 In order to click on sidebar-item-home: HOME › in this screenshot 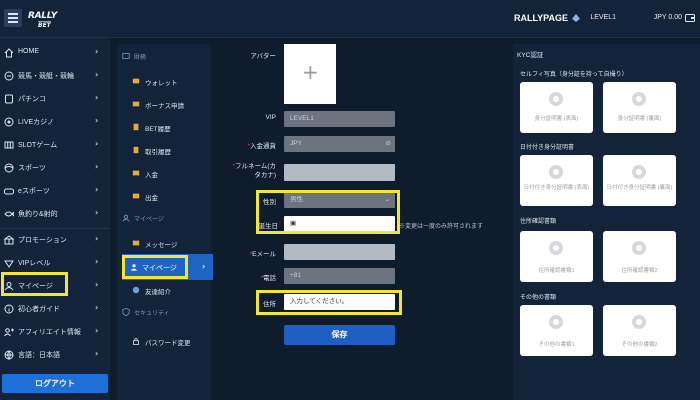, I will do `click(55, 53)`.